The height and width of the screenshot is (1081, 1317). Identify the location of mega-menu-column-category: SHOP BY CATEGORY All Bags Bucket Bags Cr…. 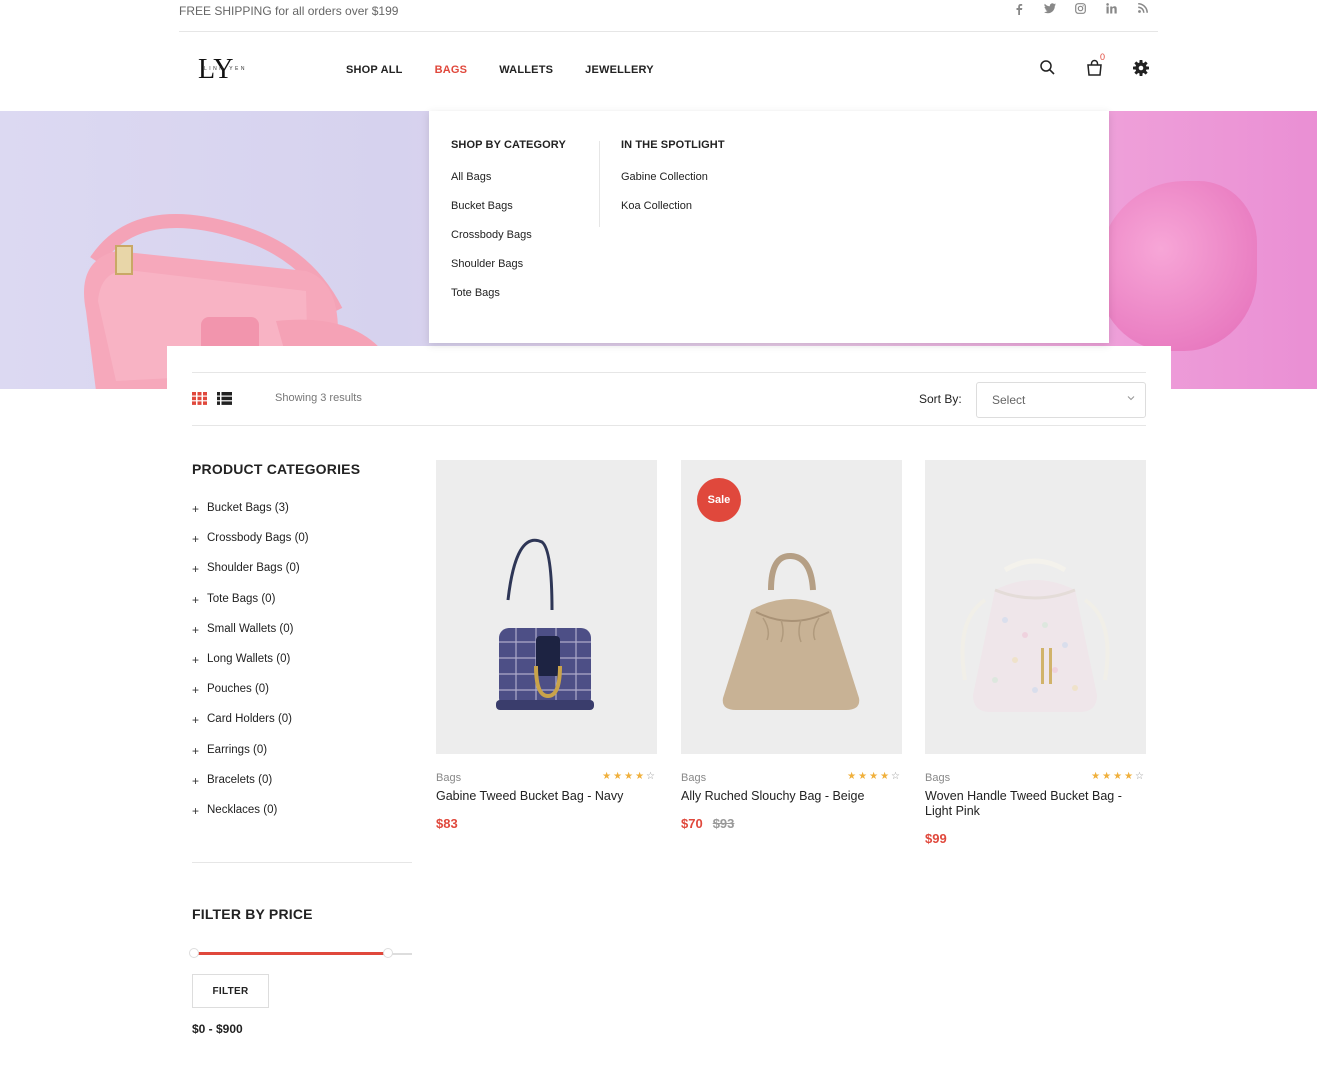
(508, 227).